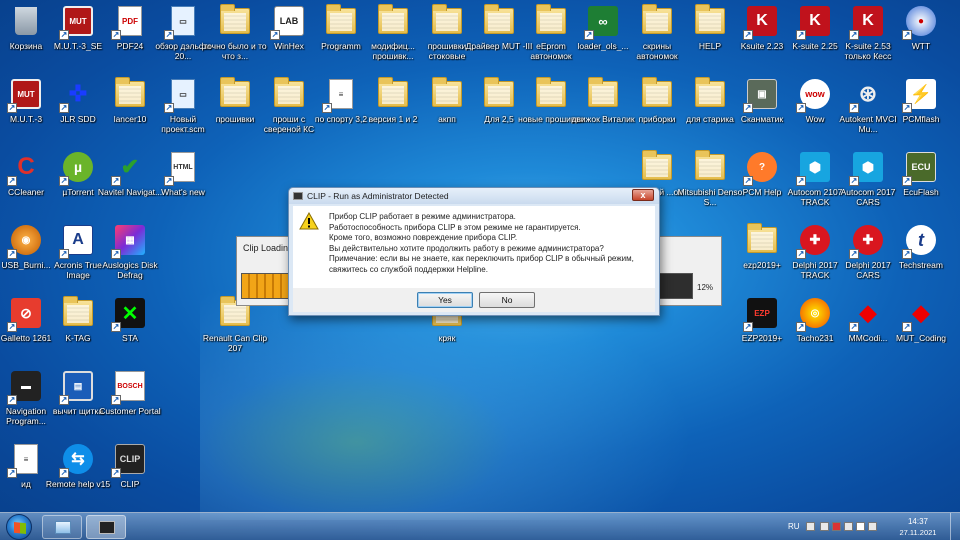 The width and height of the screenshot is (960, 540). I want to click on bosch-icon: BOSCH ↗, so click(129, 387).